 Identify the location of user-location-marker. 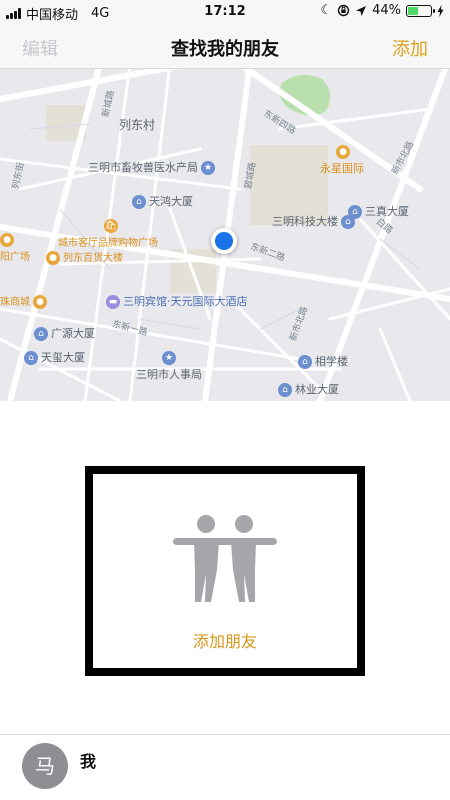
(224, 241).